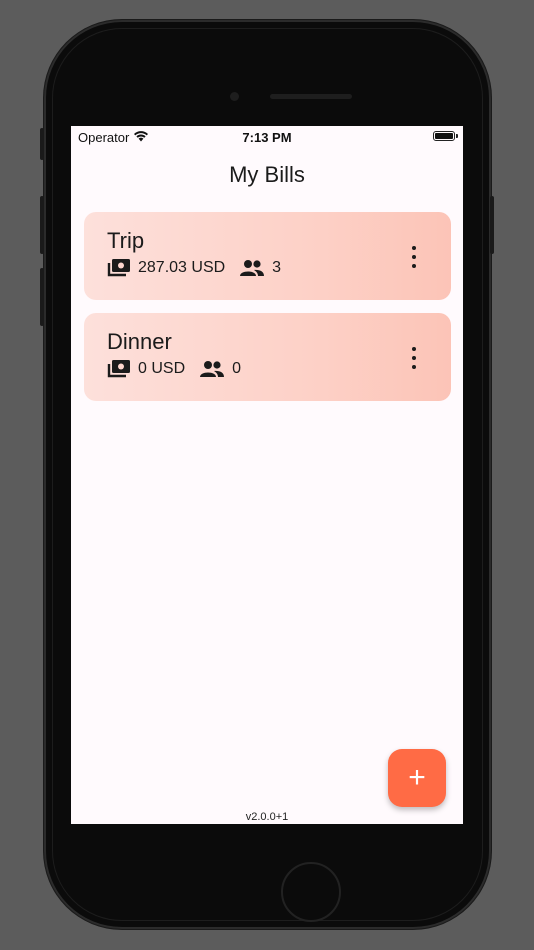 The image size is (534, 950). What do you see at coordinates (267, 817) in the screenshot?
I see `app-version: v2.0.0+1` at bounding box center [267, 817].